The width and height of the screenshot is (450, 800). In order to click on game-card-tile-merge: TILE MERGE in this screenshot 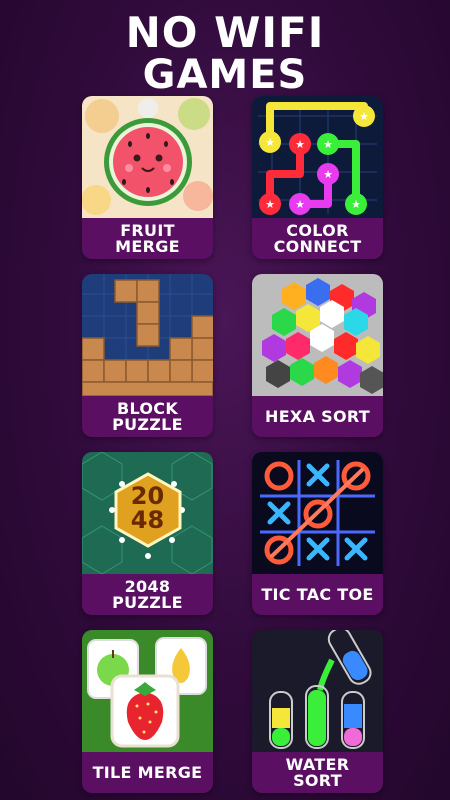, I will do `click(147, 711)`.